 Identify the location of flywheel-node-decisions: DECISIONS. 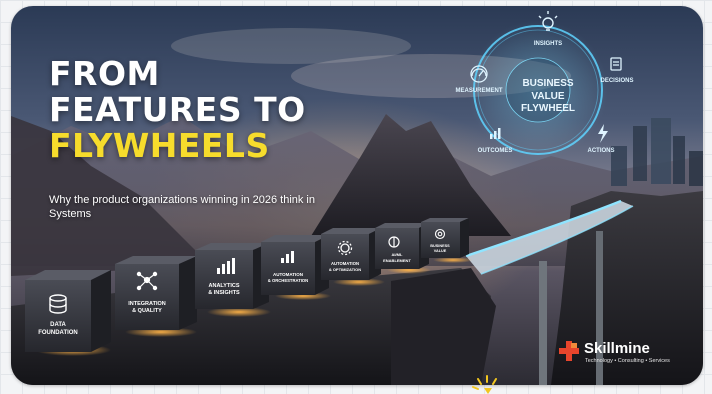
(617, 70).